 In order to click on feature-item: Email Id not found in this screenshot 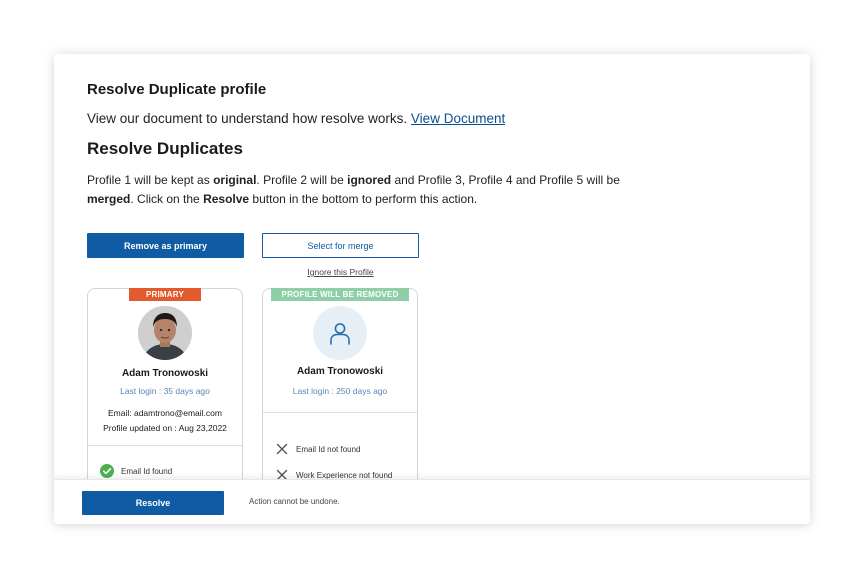, I will do `click(317, 449)`.